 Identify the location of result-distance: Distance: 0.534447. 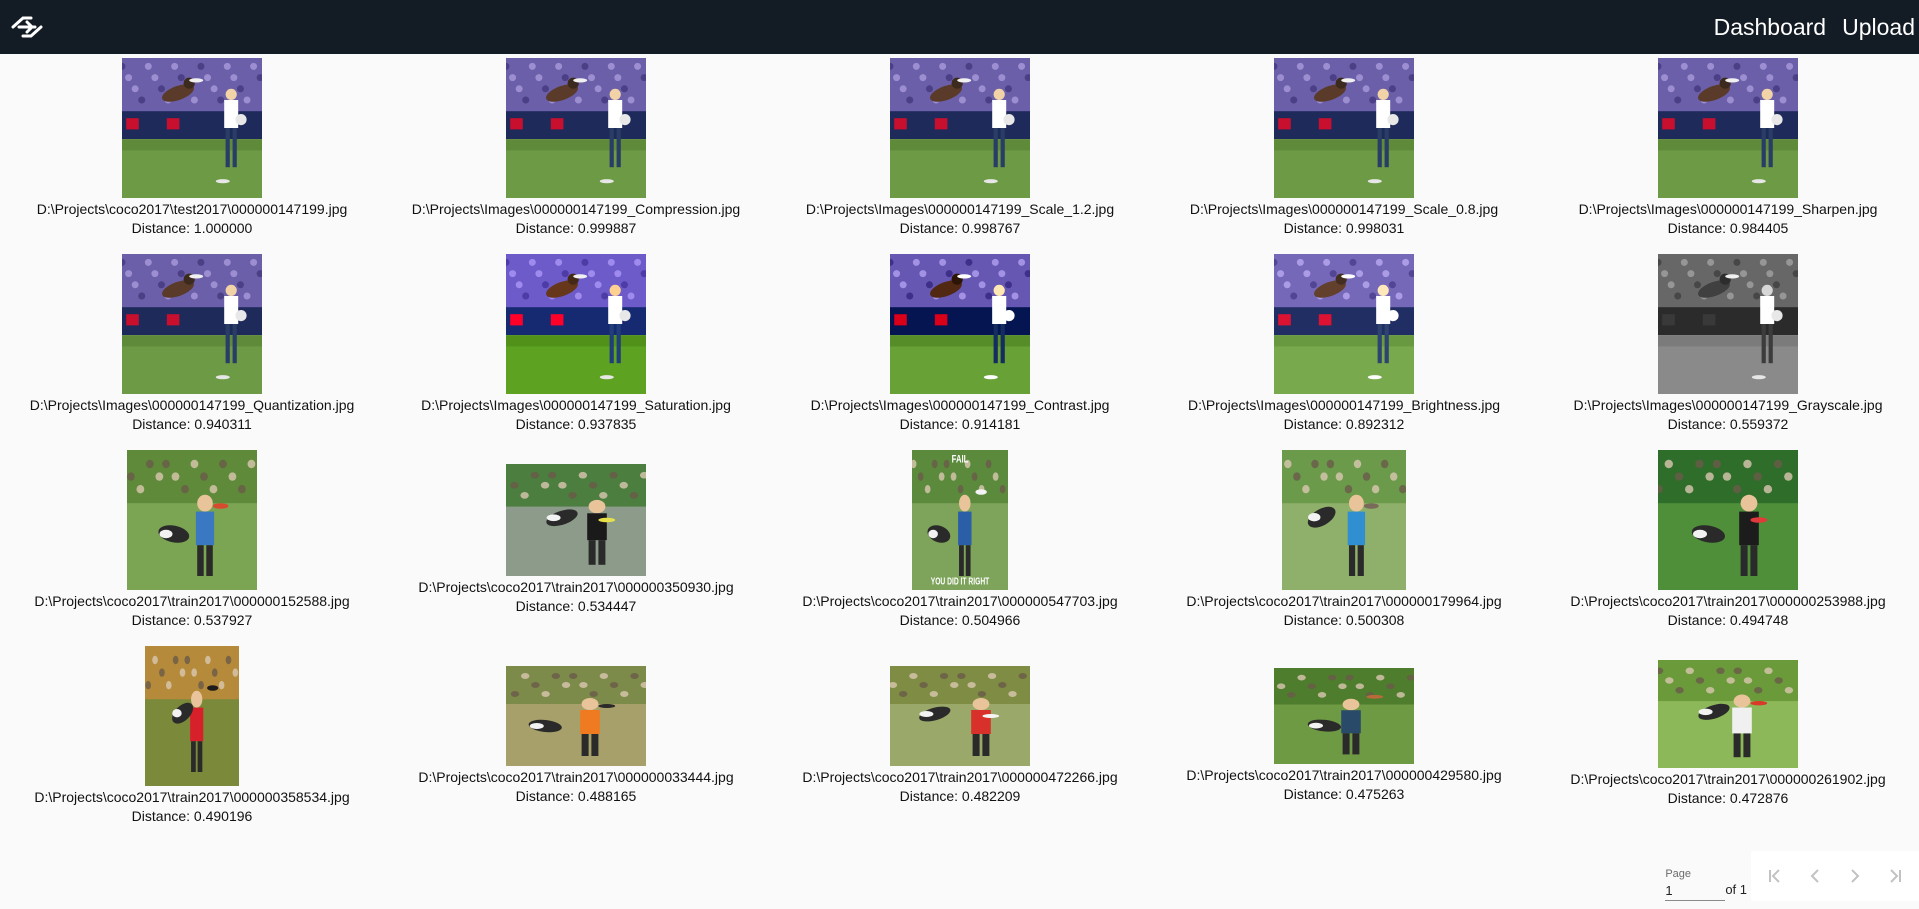
(576, 606).